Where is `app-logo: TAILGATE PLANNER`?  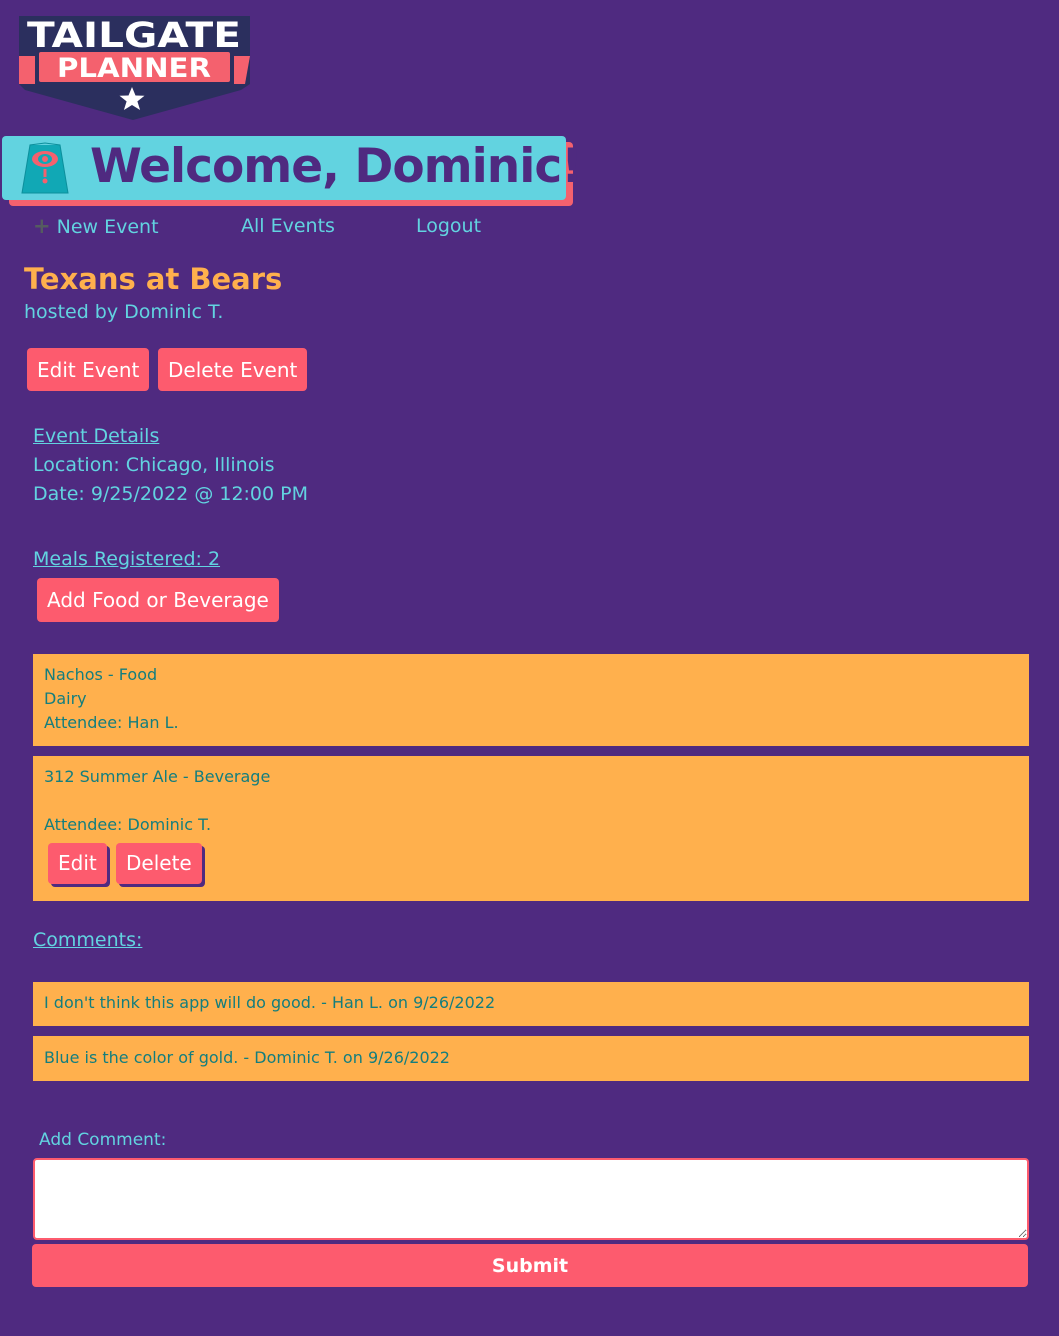 app-logo: TAILGATE PLANNER is located at coordinates (134, 68).